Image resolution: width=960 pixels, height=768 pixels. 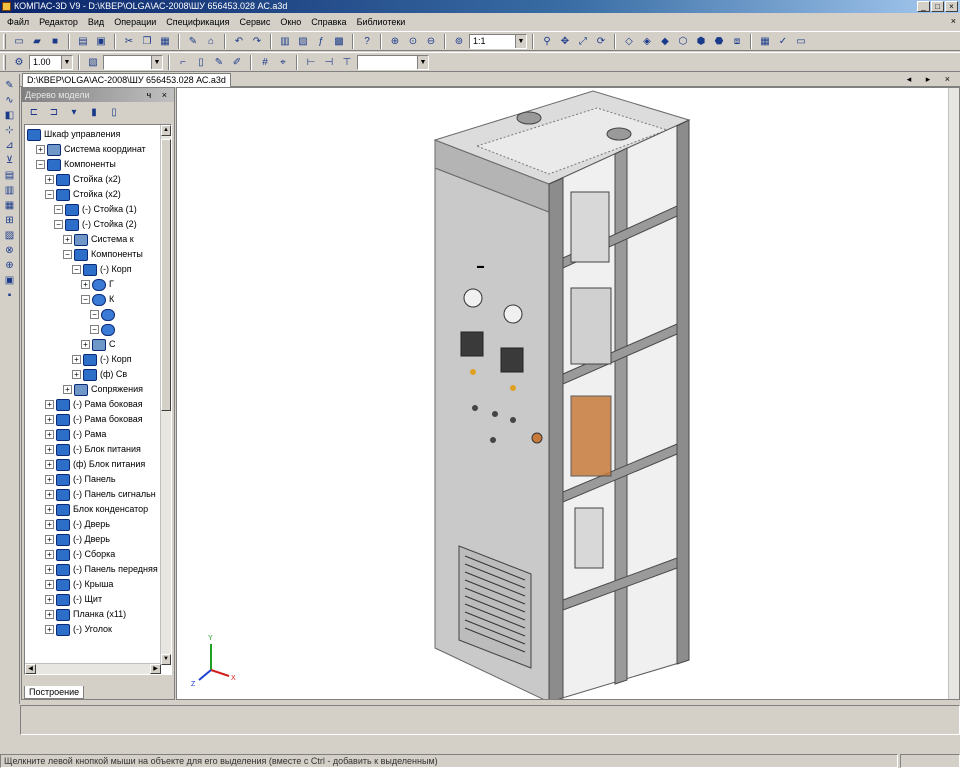 I want to click on tree-item: − (-) Стойка (2), so click(x=95, y=224).